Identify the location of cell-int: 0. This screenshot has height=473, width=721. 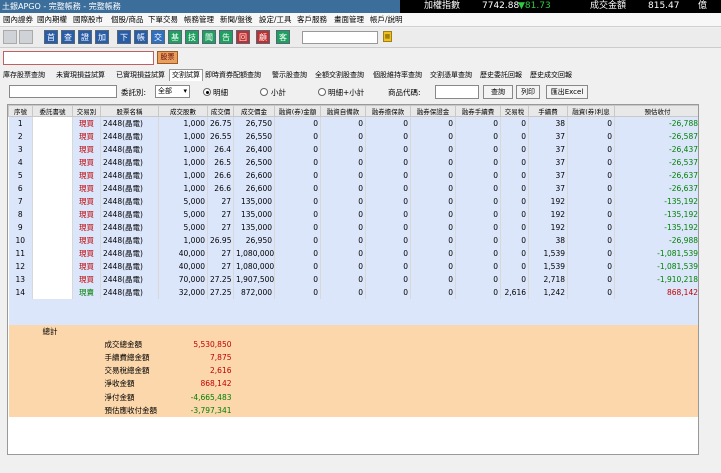
(591, 292).